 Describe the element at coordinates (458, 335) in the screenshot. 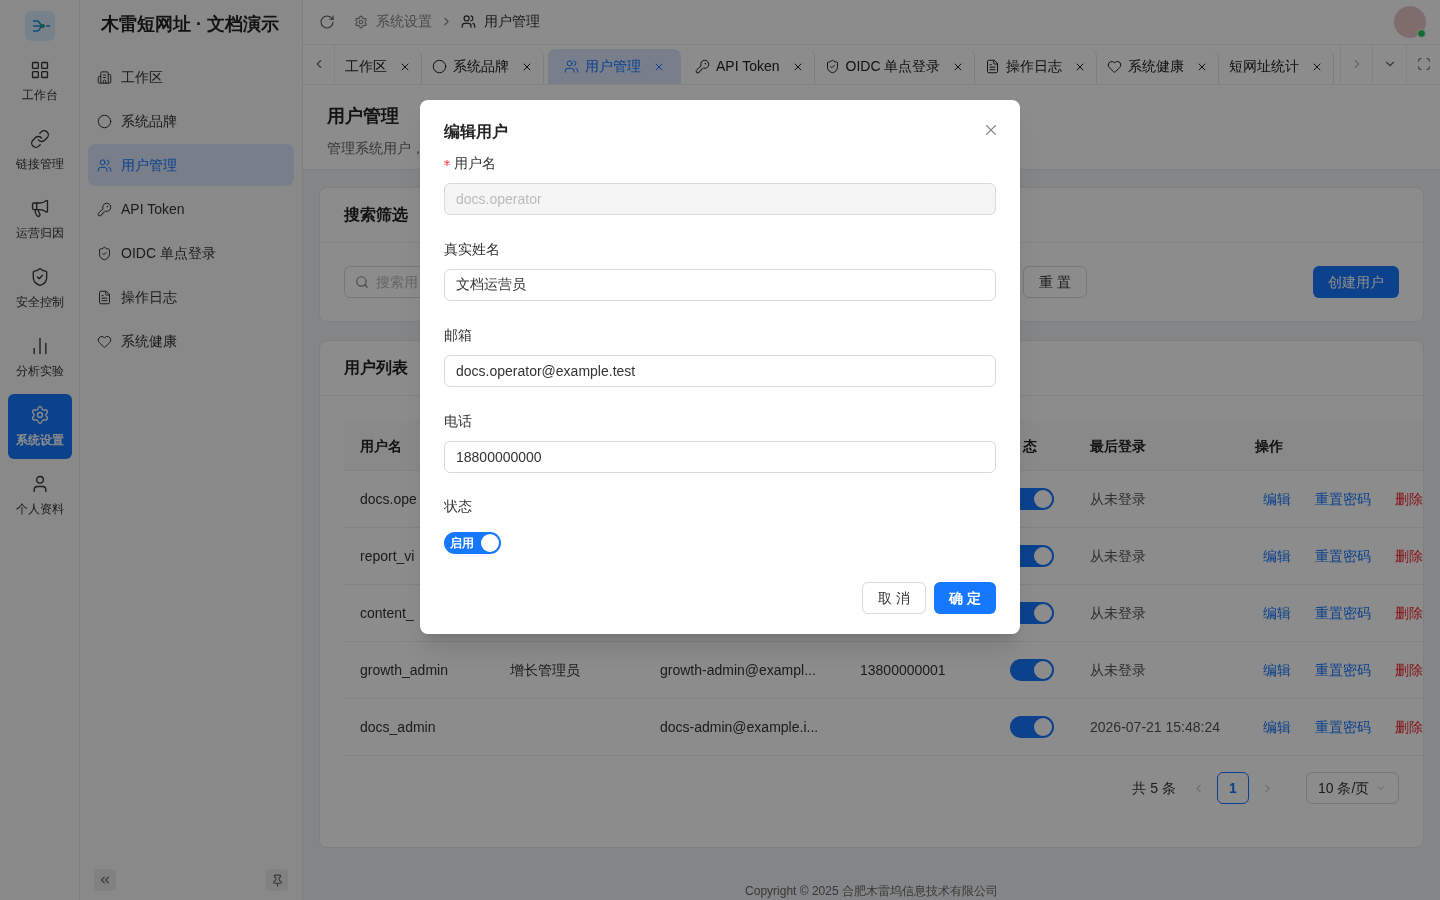

I see `field-label: 邮箱` at that location.